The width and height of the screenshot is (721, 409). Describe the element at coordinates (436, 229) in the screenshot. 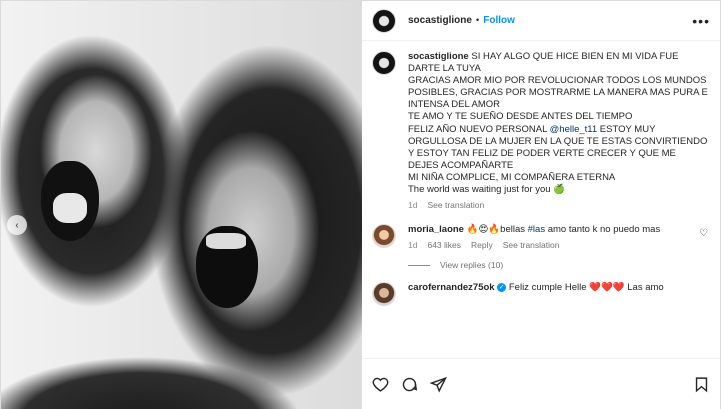

I see `commenter-username: moria_laone` at that location.